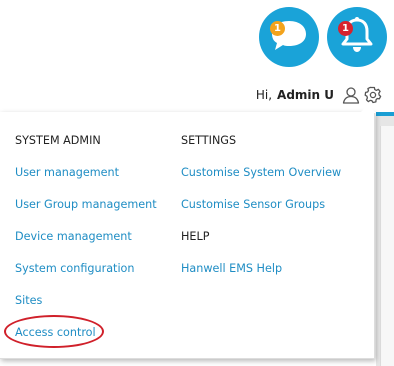  Describe the element at coordinates (209, 140) in the screenshot. I see `settings-heading: SETTINGS` at that location.